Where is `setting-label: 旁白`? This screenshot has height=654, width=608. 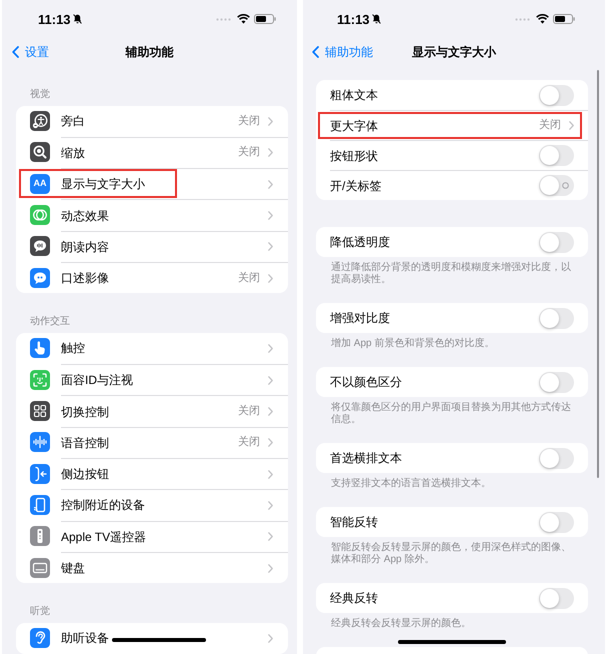 setting-label: 旁白 is located at coordinates (73, 121).